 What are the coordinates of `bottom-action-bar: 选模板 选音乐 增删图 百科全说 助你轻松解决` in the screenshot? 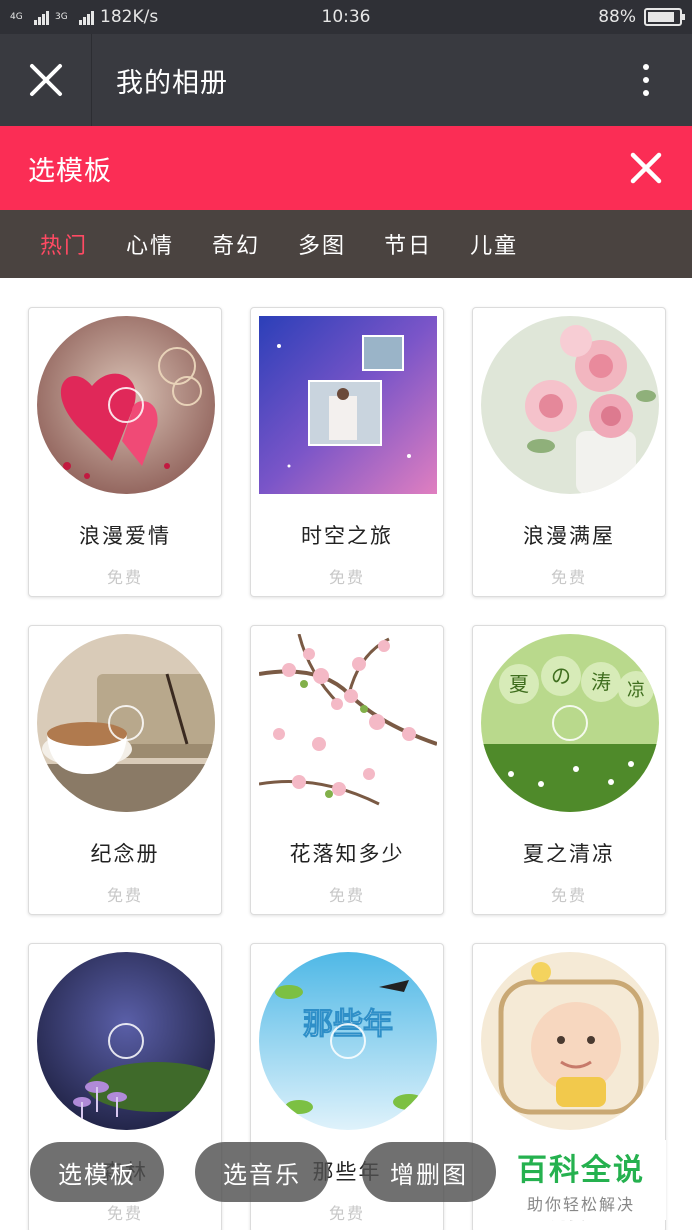 It's located at (346, 1185).